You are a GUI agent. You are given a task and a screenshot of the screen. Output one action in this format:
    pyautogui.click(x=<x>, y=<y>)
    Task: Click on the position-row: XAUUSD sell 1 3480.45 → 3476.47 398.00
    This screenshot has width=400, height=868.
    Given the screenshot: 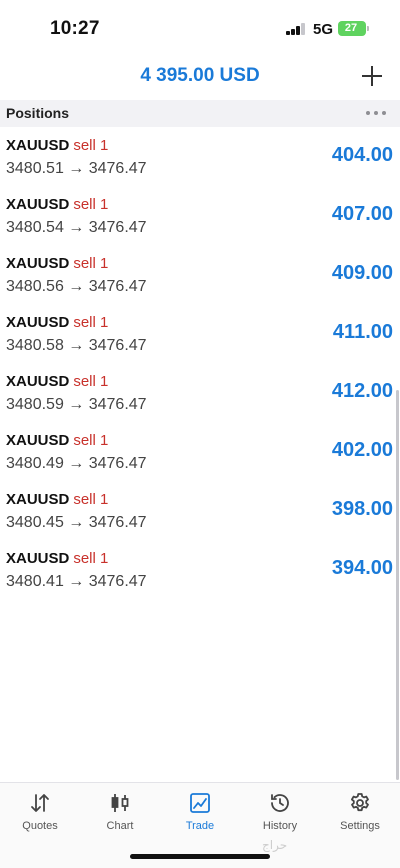 What is the action you would take?
    pyautogui.click(x=200, y=510)
    